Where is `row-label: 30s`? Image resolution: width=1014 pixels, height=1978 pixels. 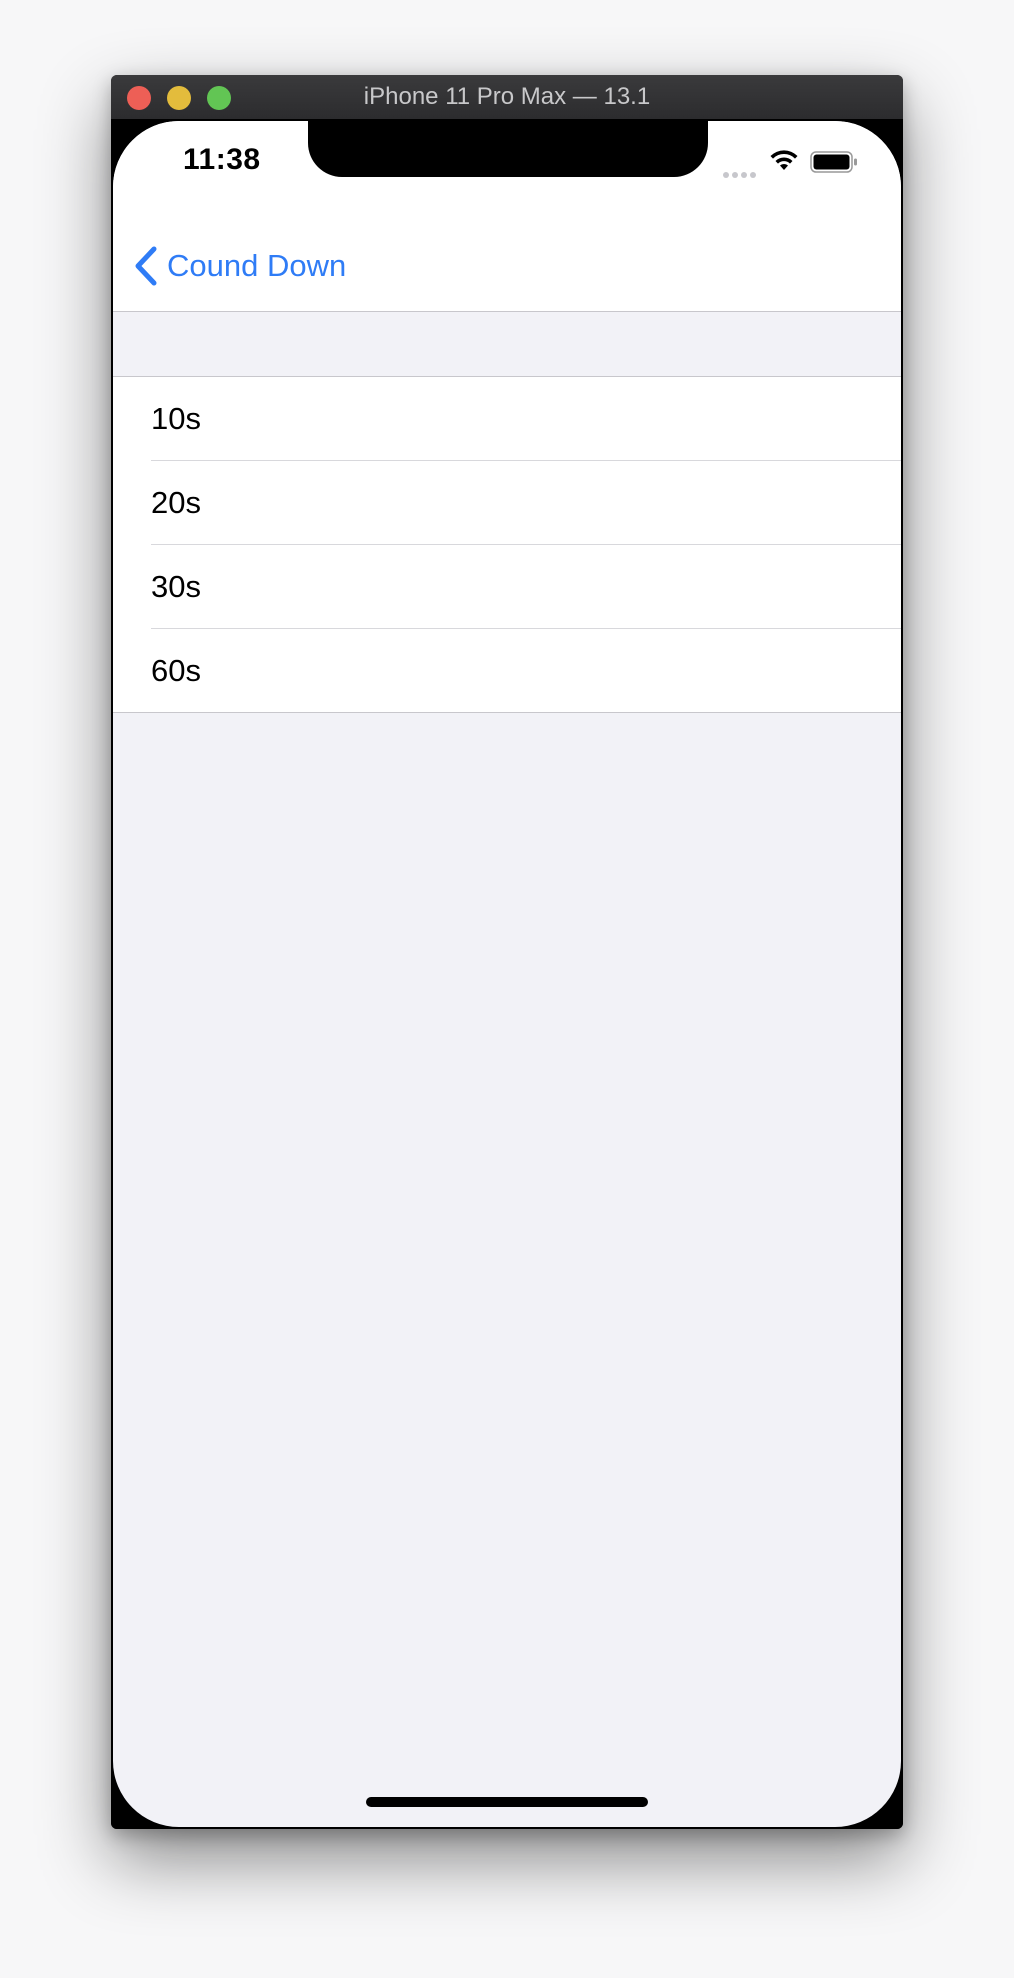 row-label: 30s is located at coordinates (176, 586).